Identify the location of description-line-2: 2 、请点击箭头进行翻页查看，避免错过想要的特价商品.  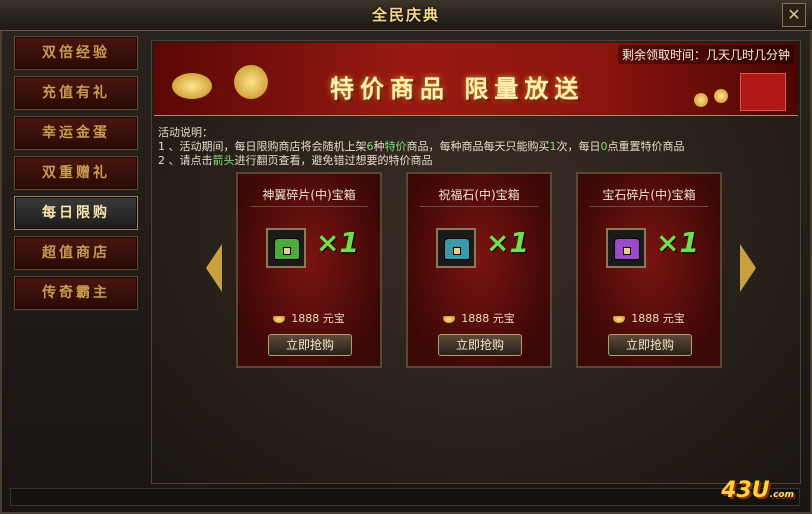
(295, 160).